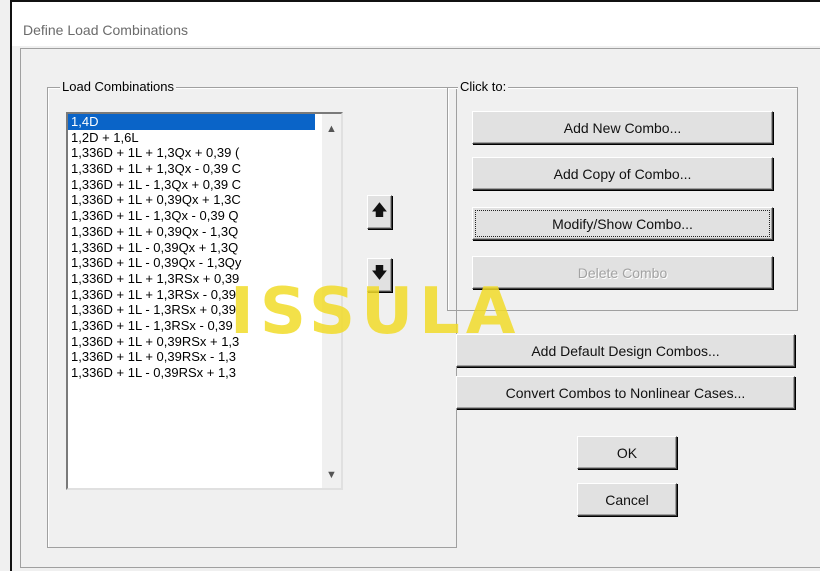 Image resolution: width=820 pixels, height=571 pixels. I want to click on list-item: 1,336D + 1L - 1,3RSx + 0,39, so click(191, 310).